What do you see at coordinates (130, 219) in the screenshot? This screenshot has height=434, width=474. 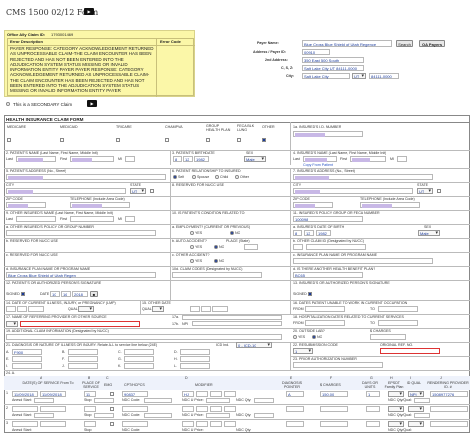 I see `other-mi-field` at bounding box center [130, 219].